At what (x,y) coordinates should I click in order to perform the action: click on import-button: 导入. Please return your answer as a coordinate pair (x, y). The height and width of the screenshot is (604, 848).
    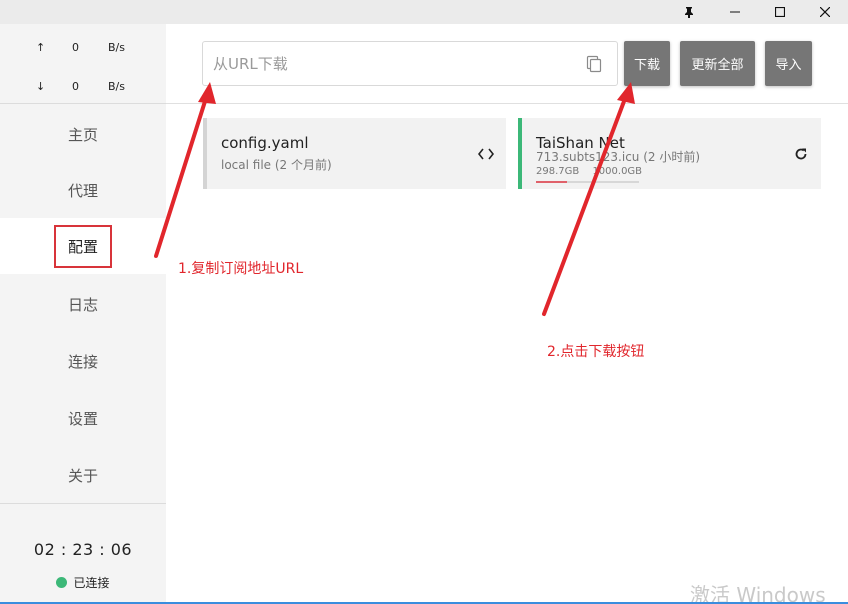
    Looking at the image, I should click on (788, 63).